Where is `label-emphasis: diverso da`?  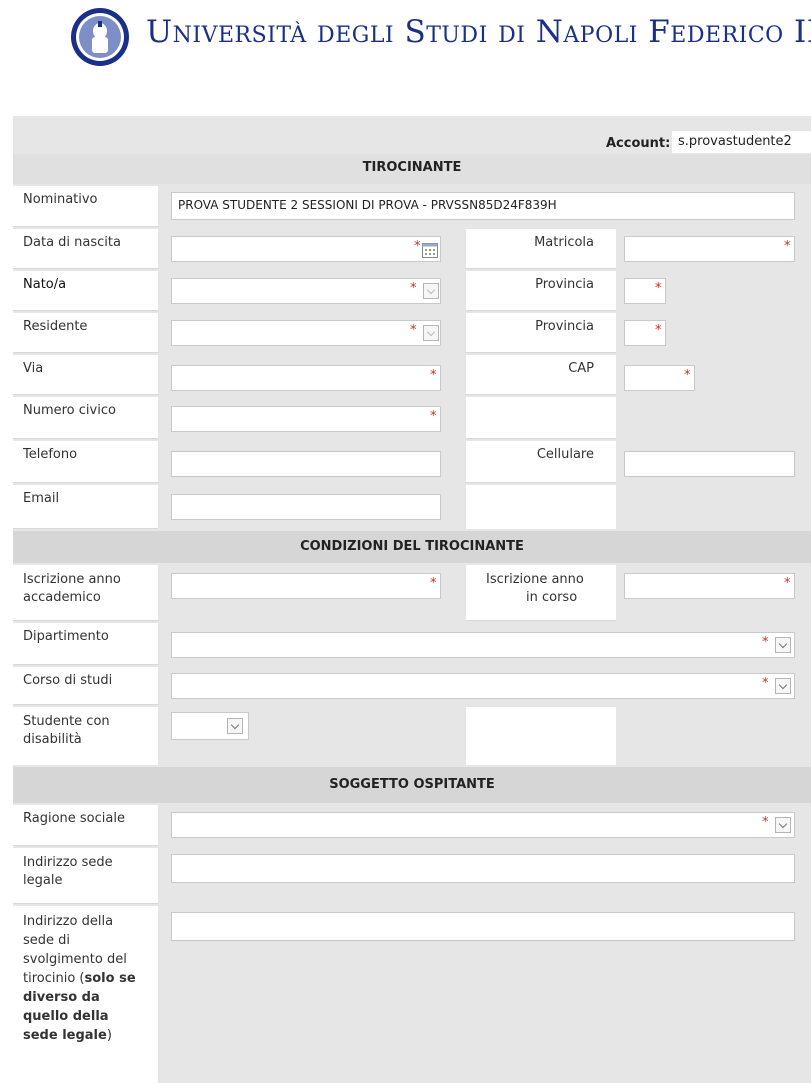 label-emphasis: diverso da is located at coordinates (61, 997).